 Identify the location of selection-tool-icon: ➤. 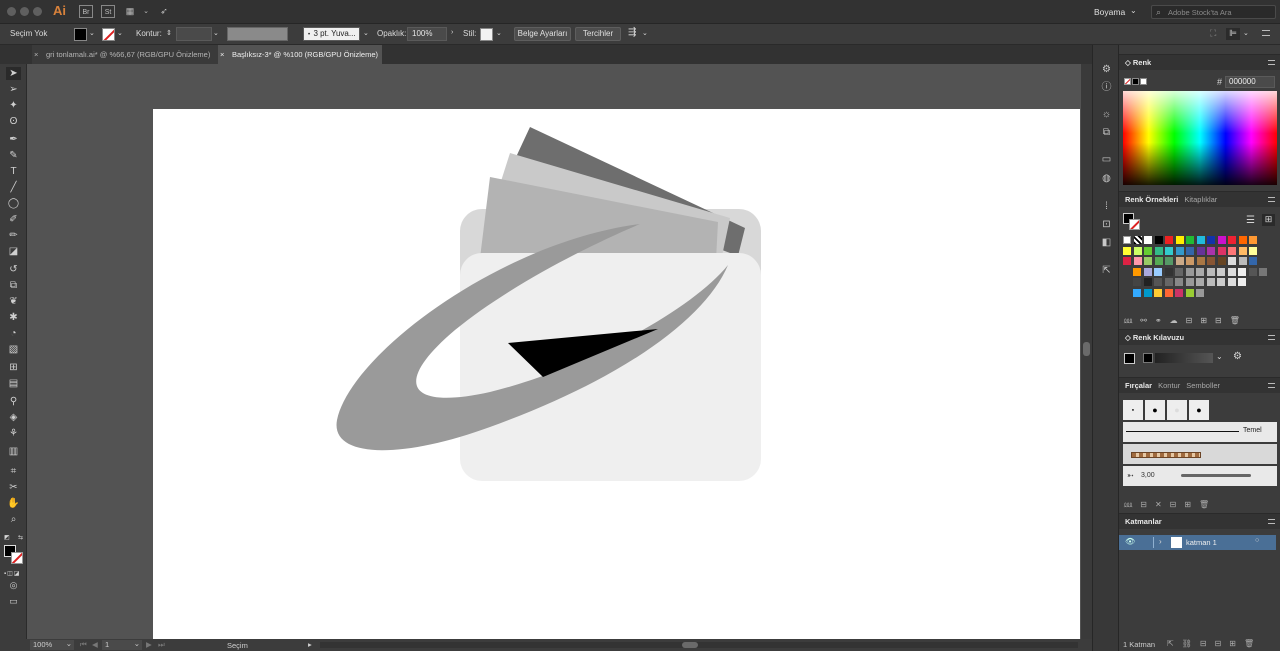
(13, 73).